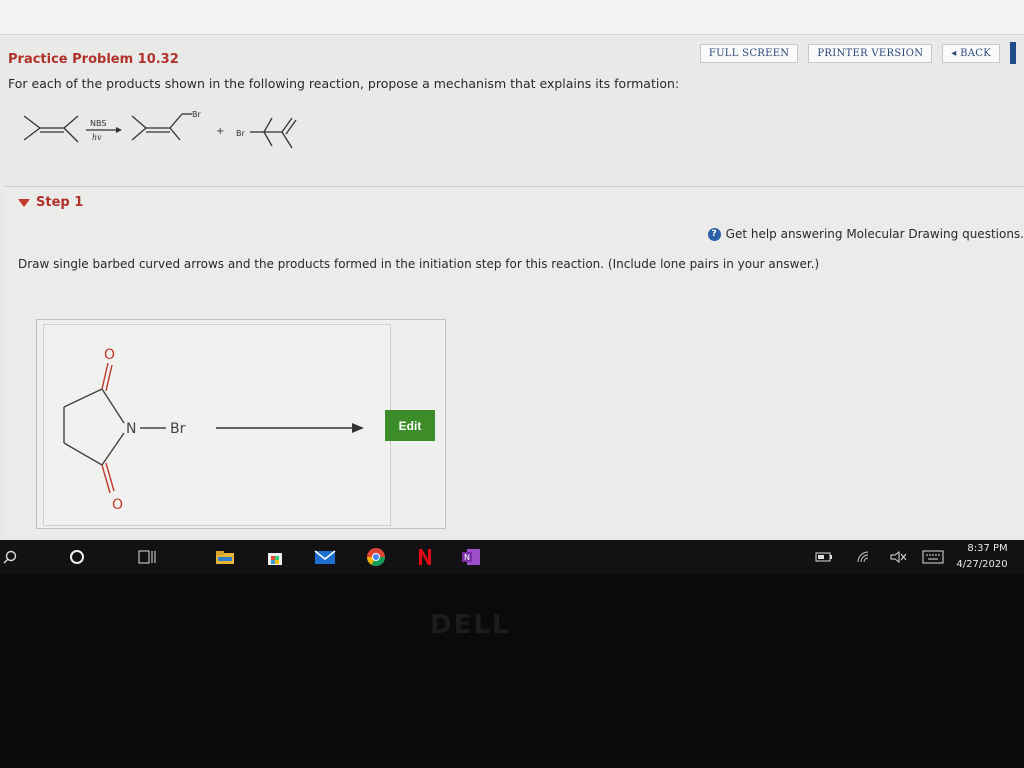 The width and height of the screenshot is (1024, 768). I want to click on cortana-circle-icon, so click(77, 557).